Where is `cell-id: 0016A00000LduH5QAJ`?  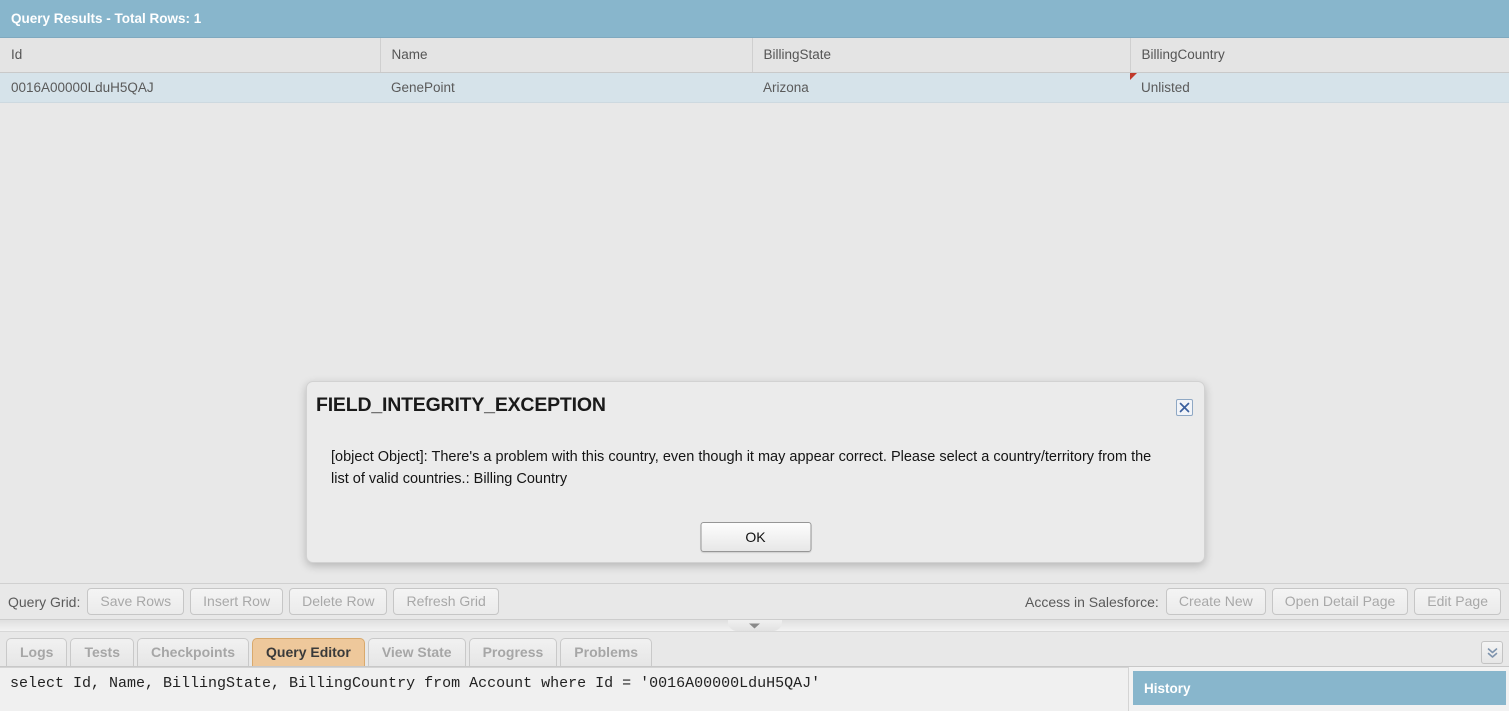
cell-id: 0016A00000LduH5QAJ is located at coordinates (190, 87).